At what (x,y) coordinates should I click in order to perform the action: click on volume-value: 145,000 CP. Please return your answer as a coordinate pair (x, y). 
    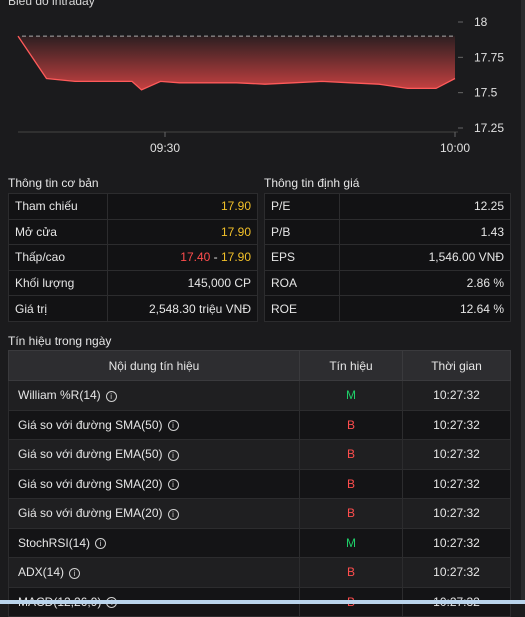
    Looking at the image, I should click on (182, 283).